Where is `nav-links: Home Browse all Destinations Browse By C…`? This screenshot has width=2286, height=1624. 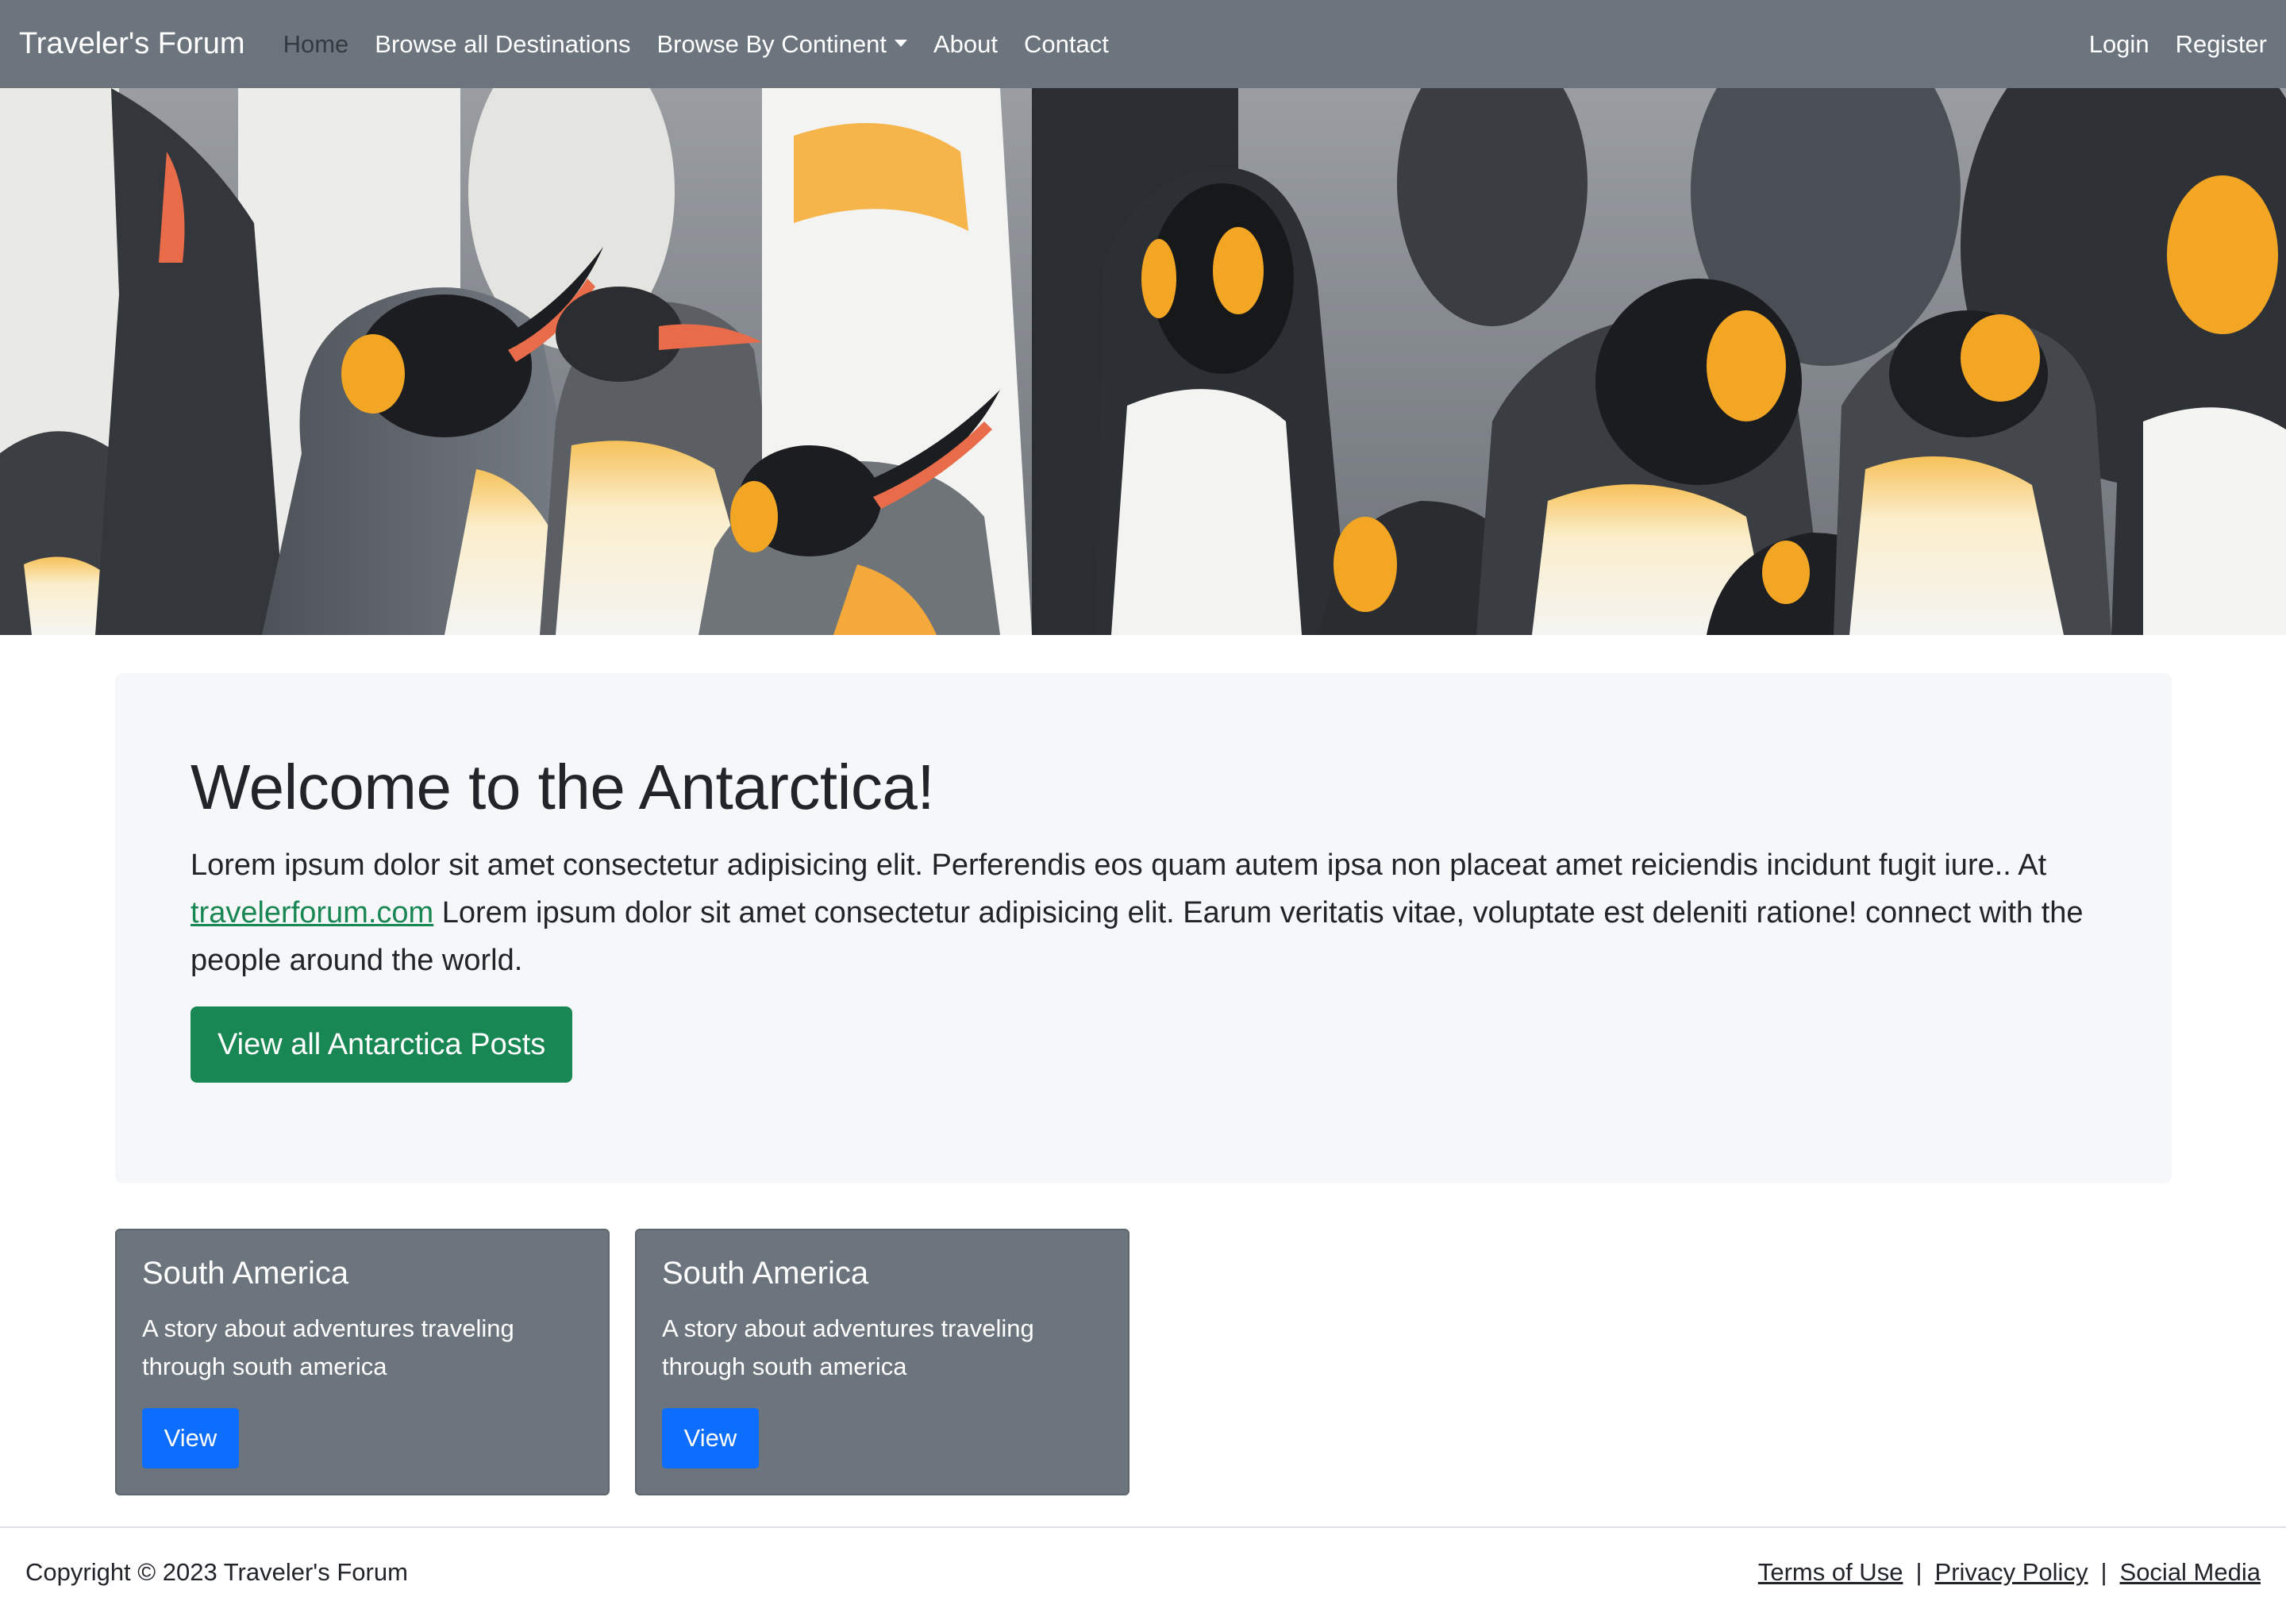 nav-links: Home Browse all Destinations Browse By C… is located at coordinates (709, 44).